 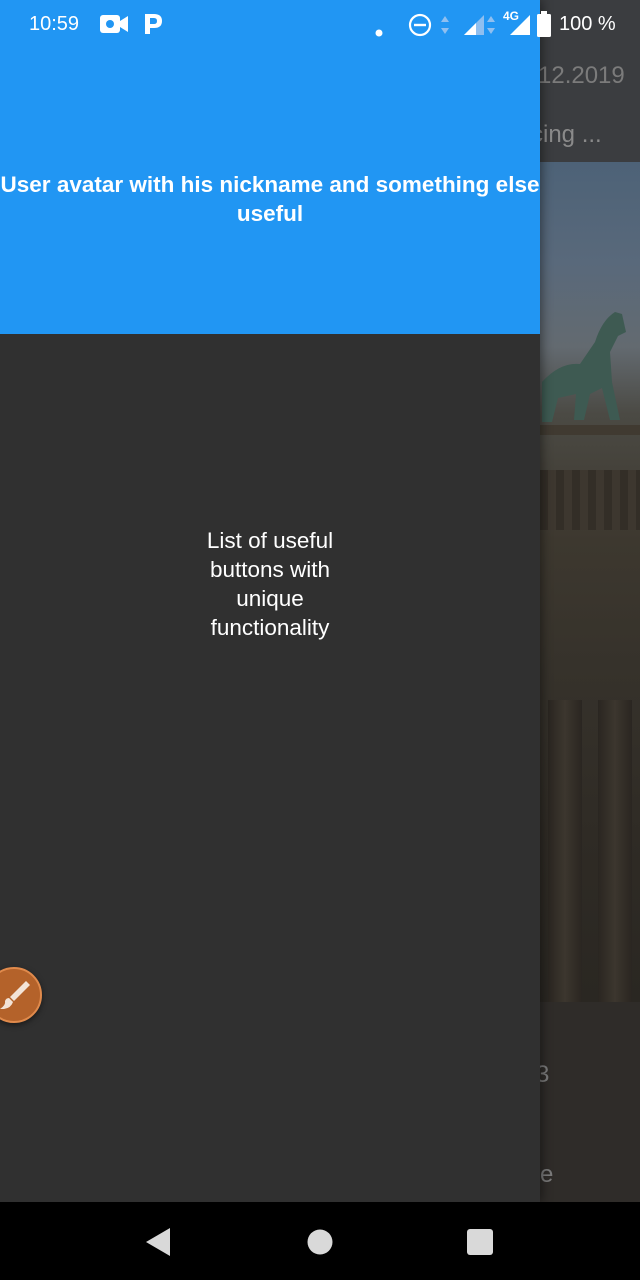 What do you see at coordinates (320, 24) in the screenshot?
I see `status-bar: 10:59 4G 100 %` at bounding box center [320, 24].